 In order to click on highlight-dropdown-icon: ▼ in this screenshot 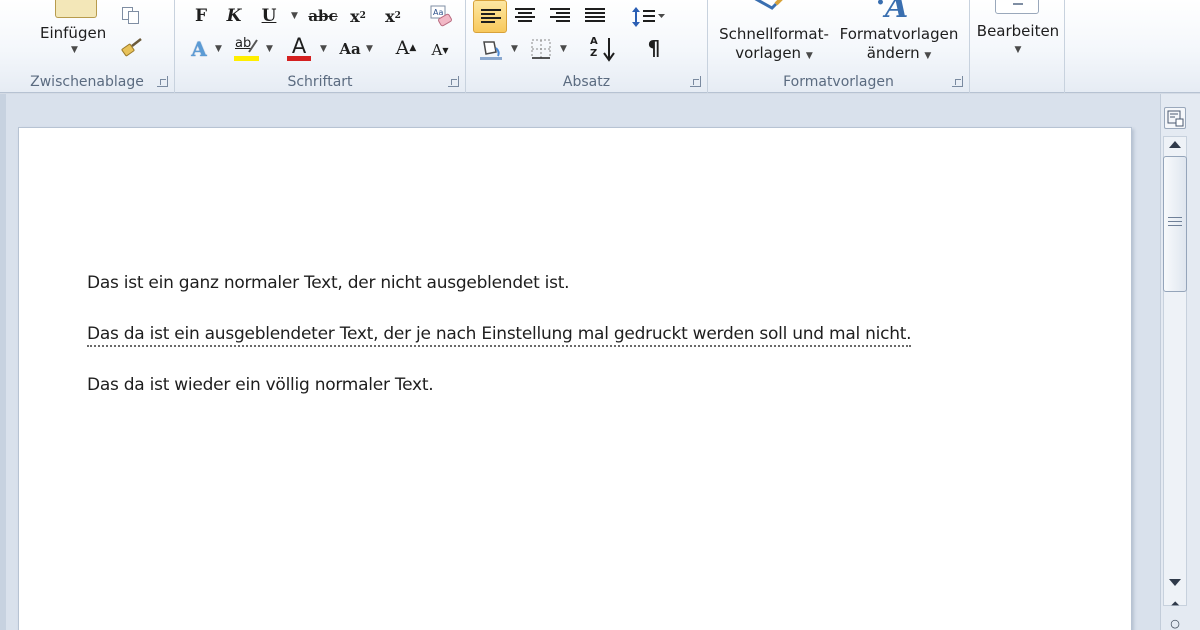, I will do `click(269, 49)`.